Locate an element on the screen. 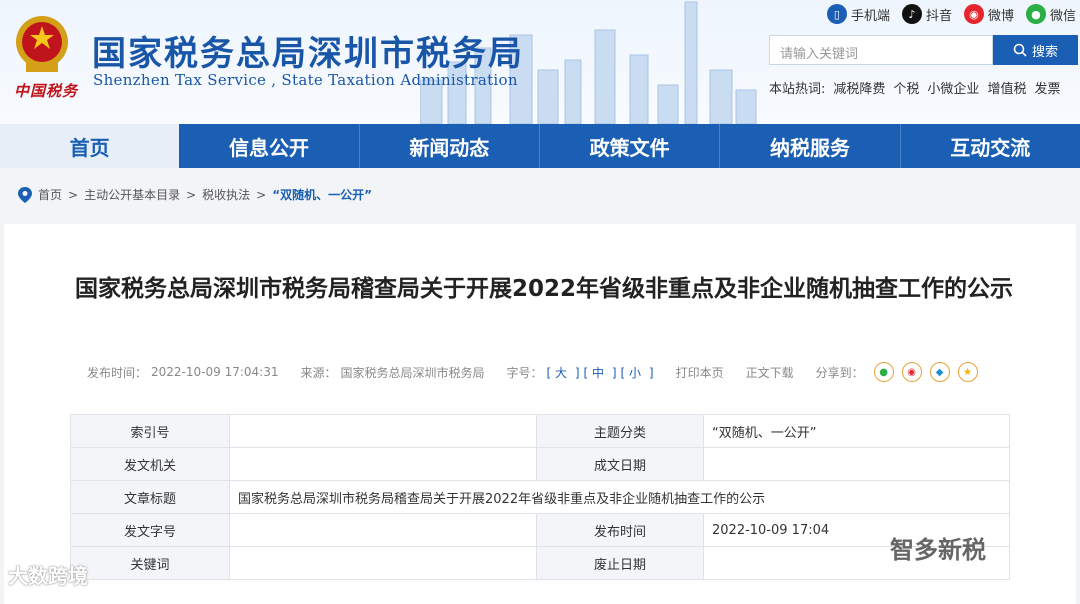  table-row: 发文字号 发布时间 2022-10-09 17:04 is located at coordinates (540, 530).